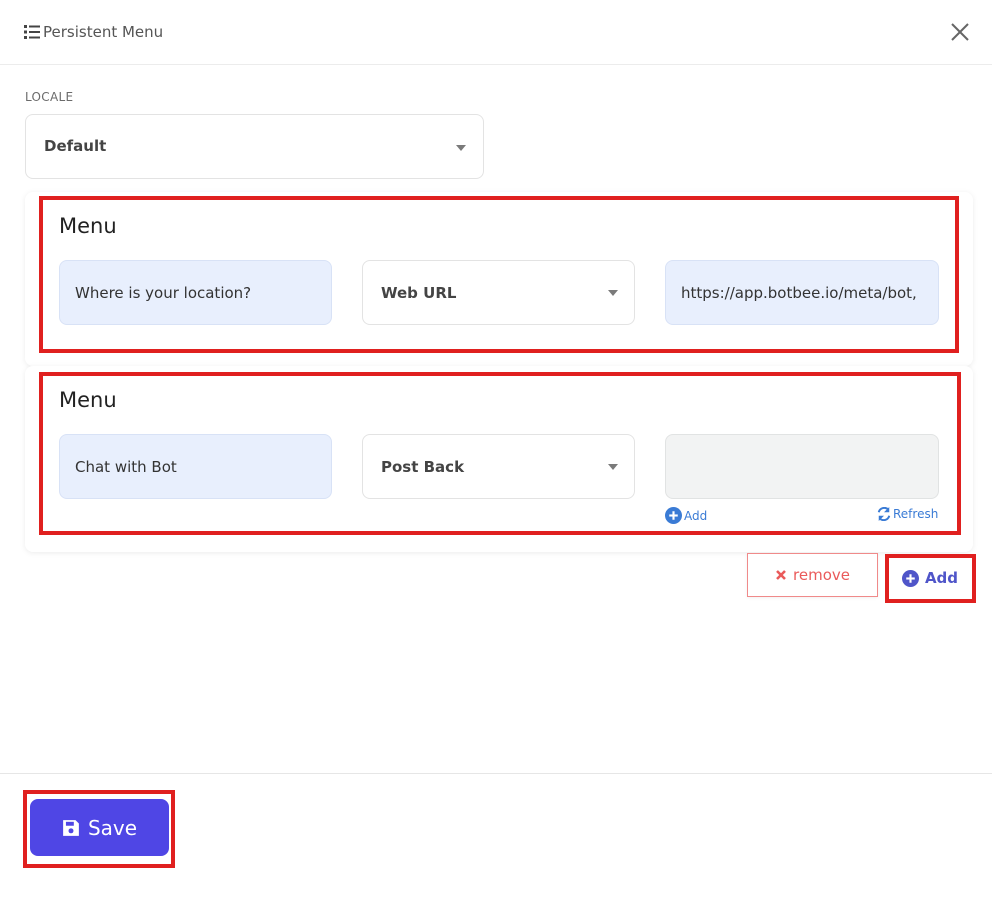 Image resolution: width=992 pixels, height=907 pixels. I want to click on add-menu-button: Add, so click(930, 578).